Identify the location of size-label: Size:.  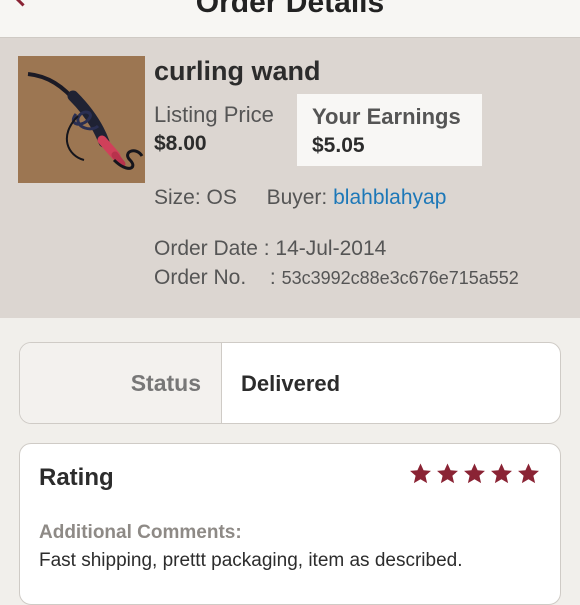
(177, 197).